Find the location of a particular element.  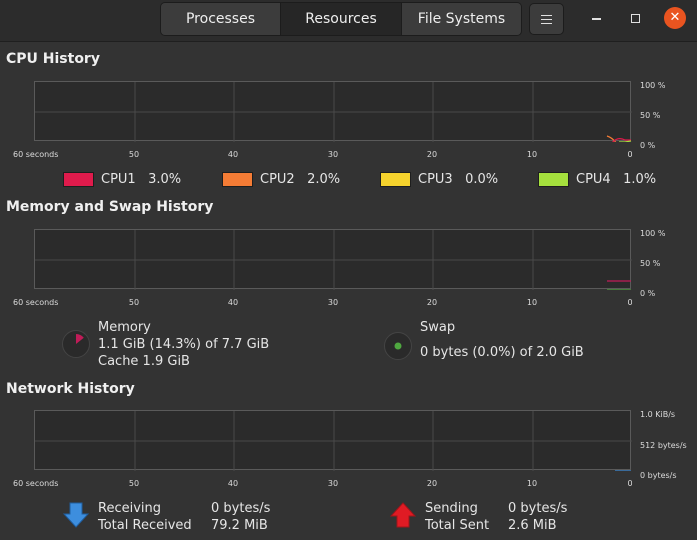

cpu1-legend: CPU1 3.0% is located at coordinates (122, 179).